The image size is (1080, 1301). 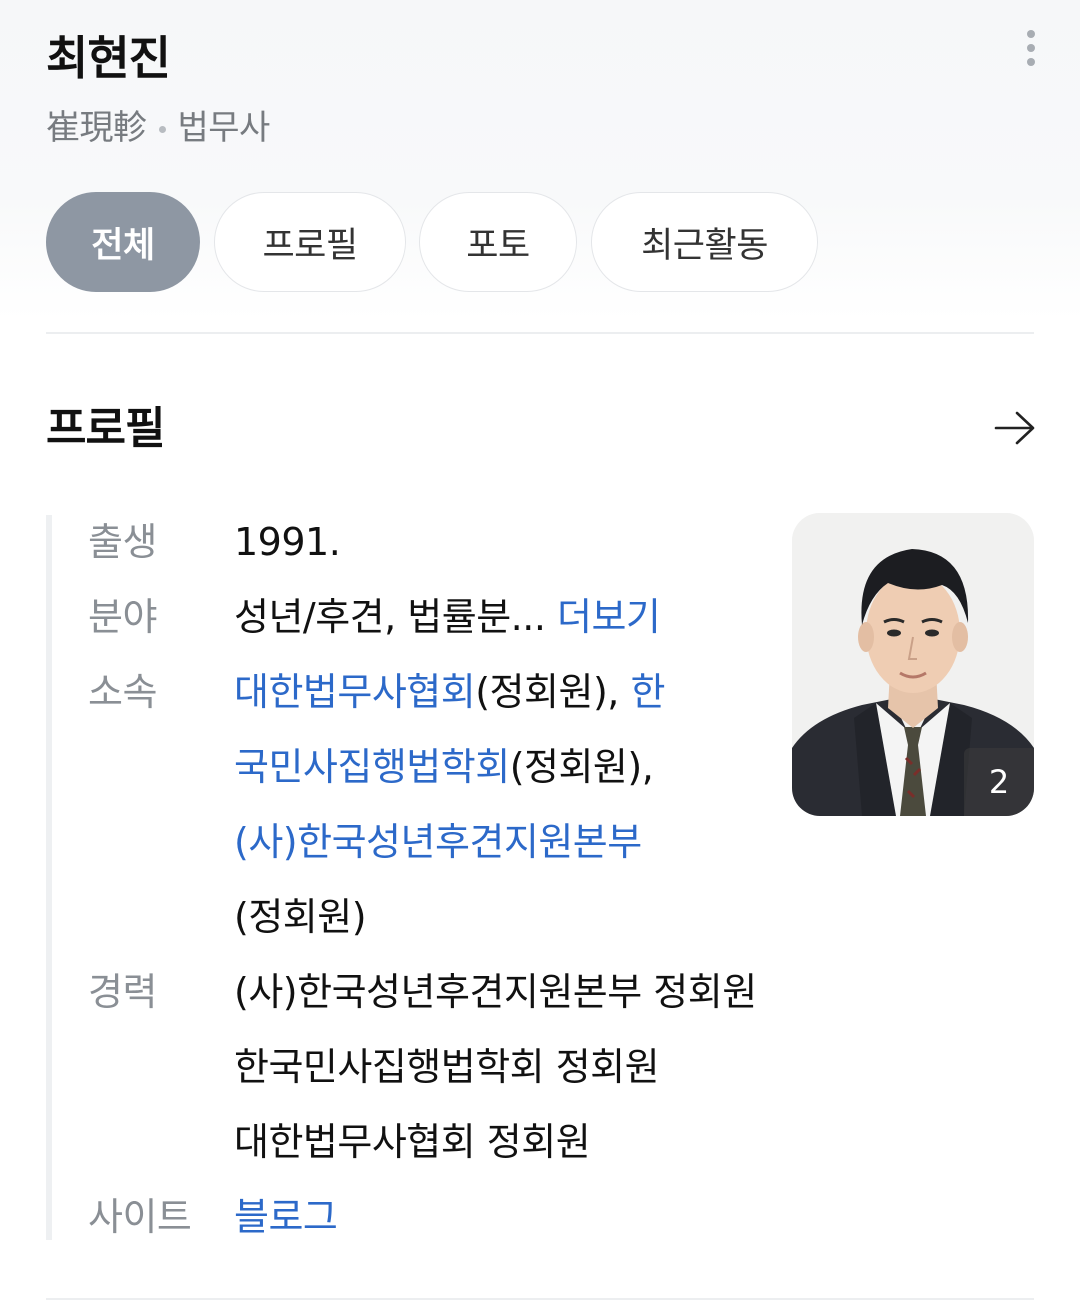 What do you see at coordinates (224, 128) in the screenshot?
I see `occupation: 법무사` at bounding box center [224, 128].